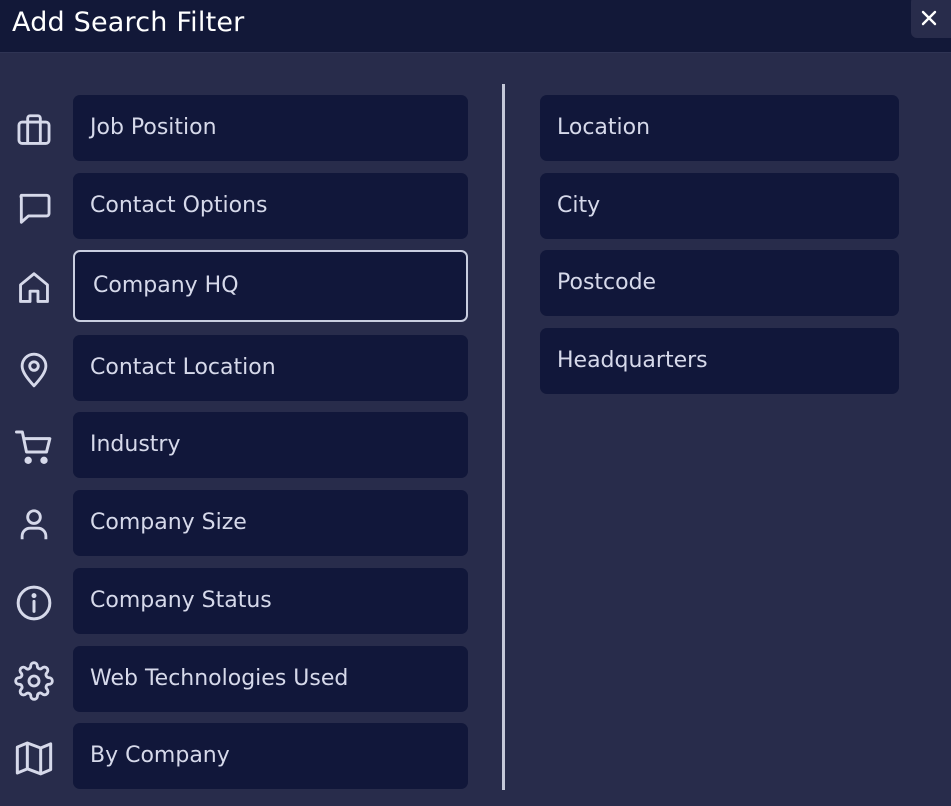 The width and height of the screenshot is (951, 806). Describe the element at coordinates (270, 206) in the screenshot. I see `filter-contact-options-button: Contact Options` at that location.